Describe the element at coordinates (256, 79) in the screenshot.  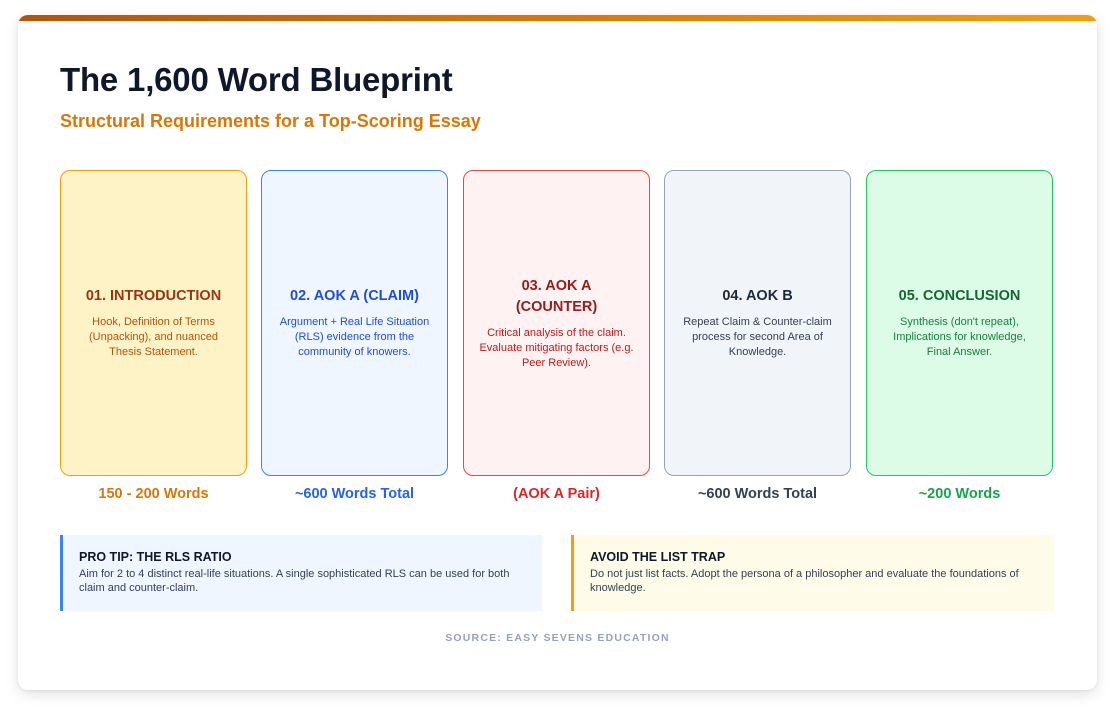
I see `page-title: The 1,600 Word Blueprint` at that location.